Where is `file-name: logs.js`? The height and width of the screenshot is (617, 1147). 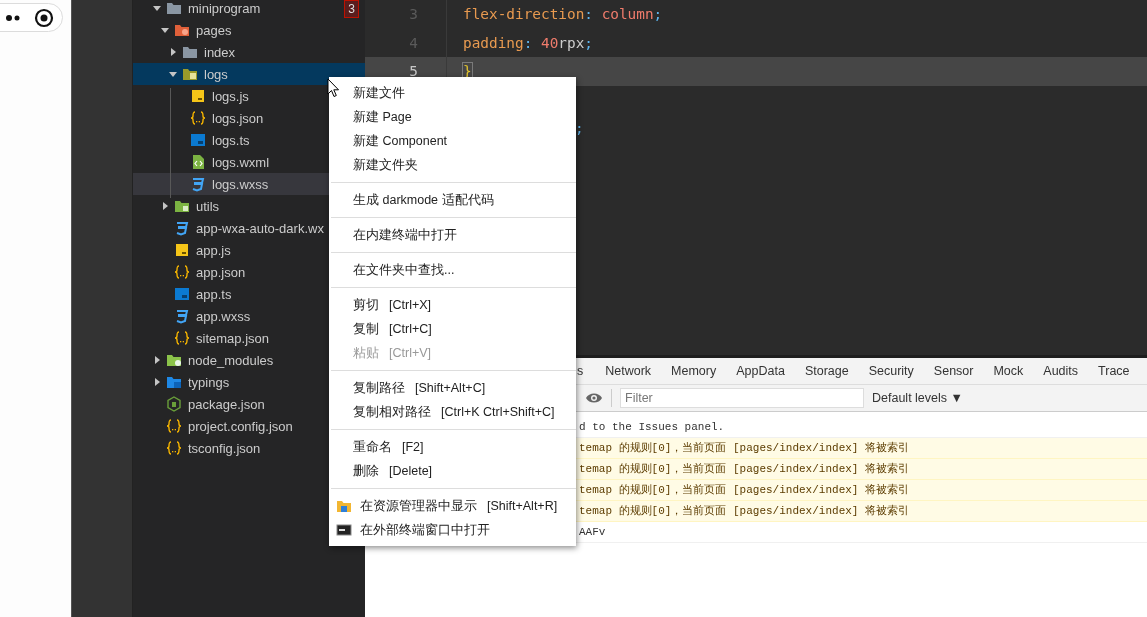
file-name: logs.js is located at coordinates (230, 96).